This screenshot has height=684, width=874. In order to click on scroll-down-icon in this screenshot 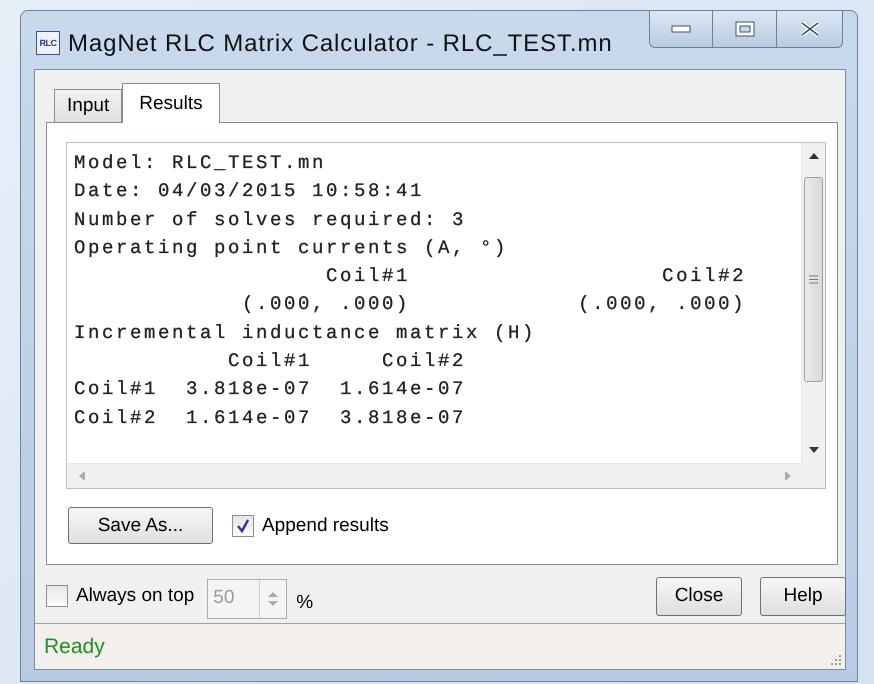, I will do `click(813, 450)`.